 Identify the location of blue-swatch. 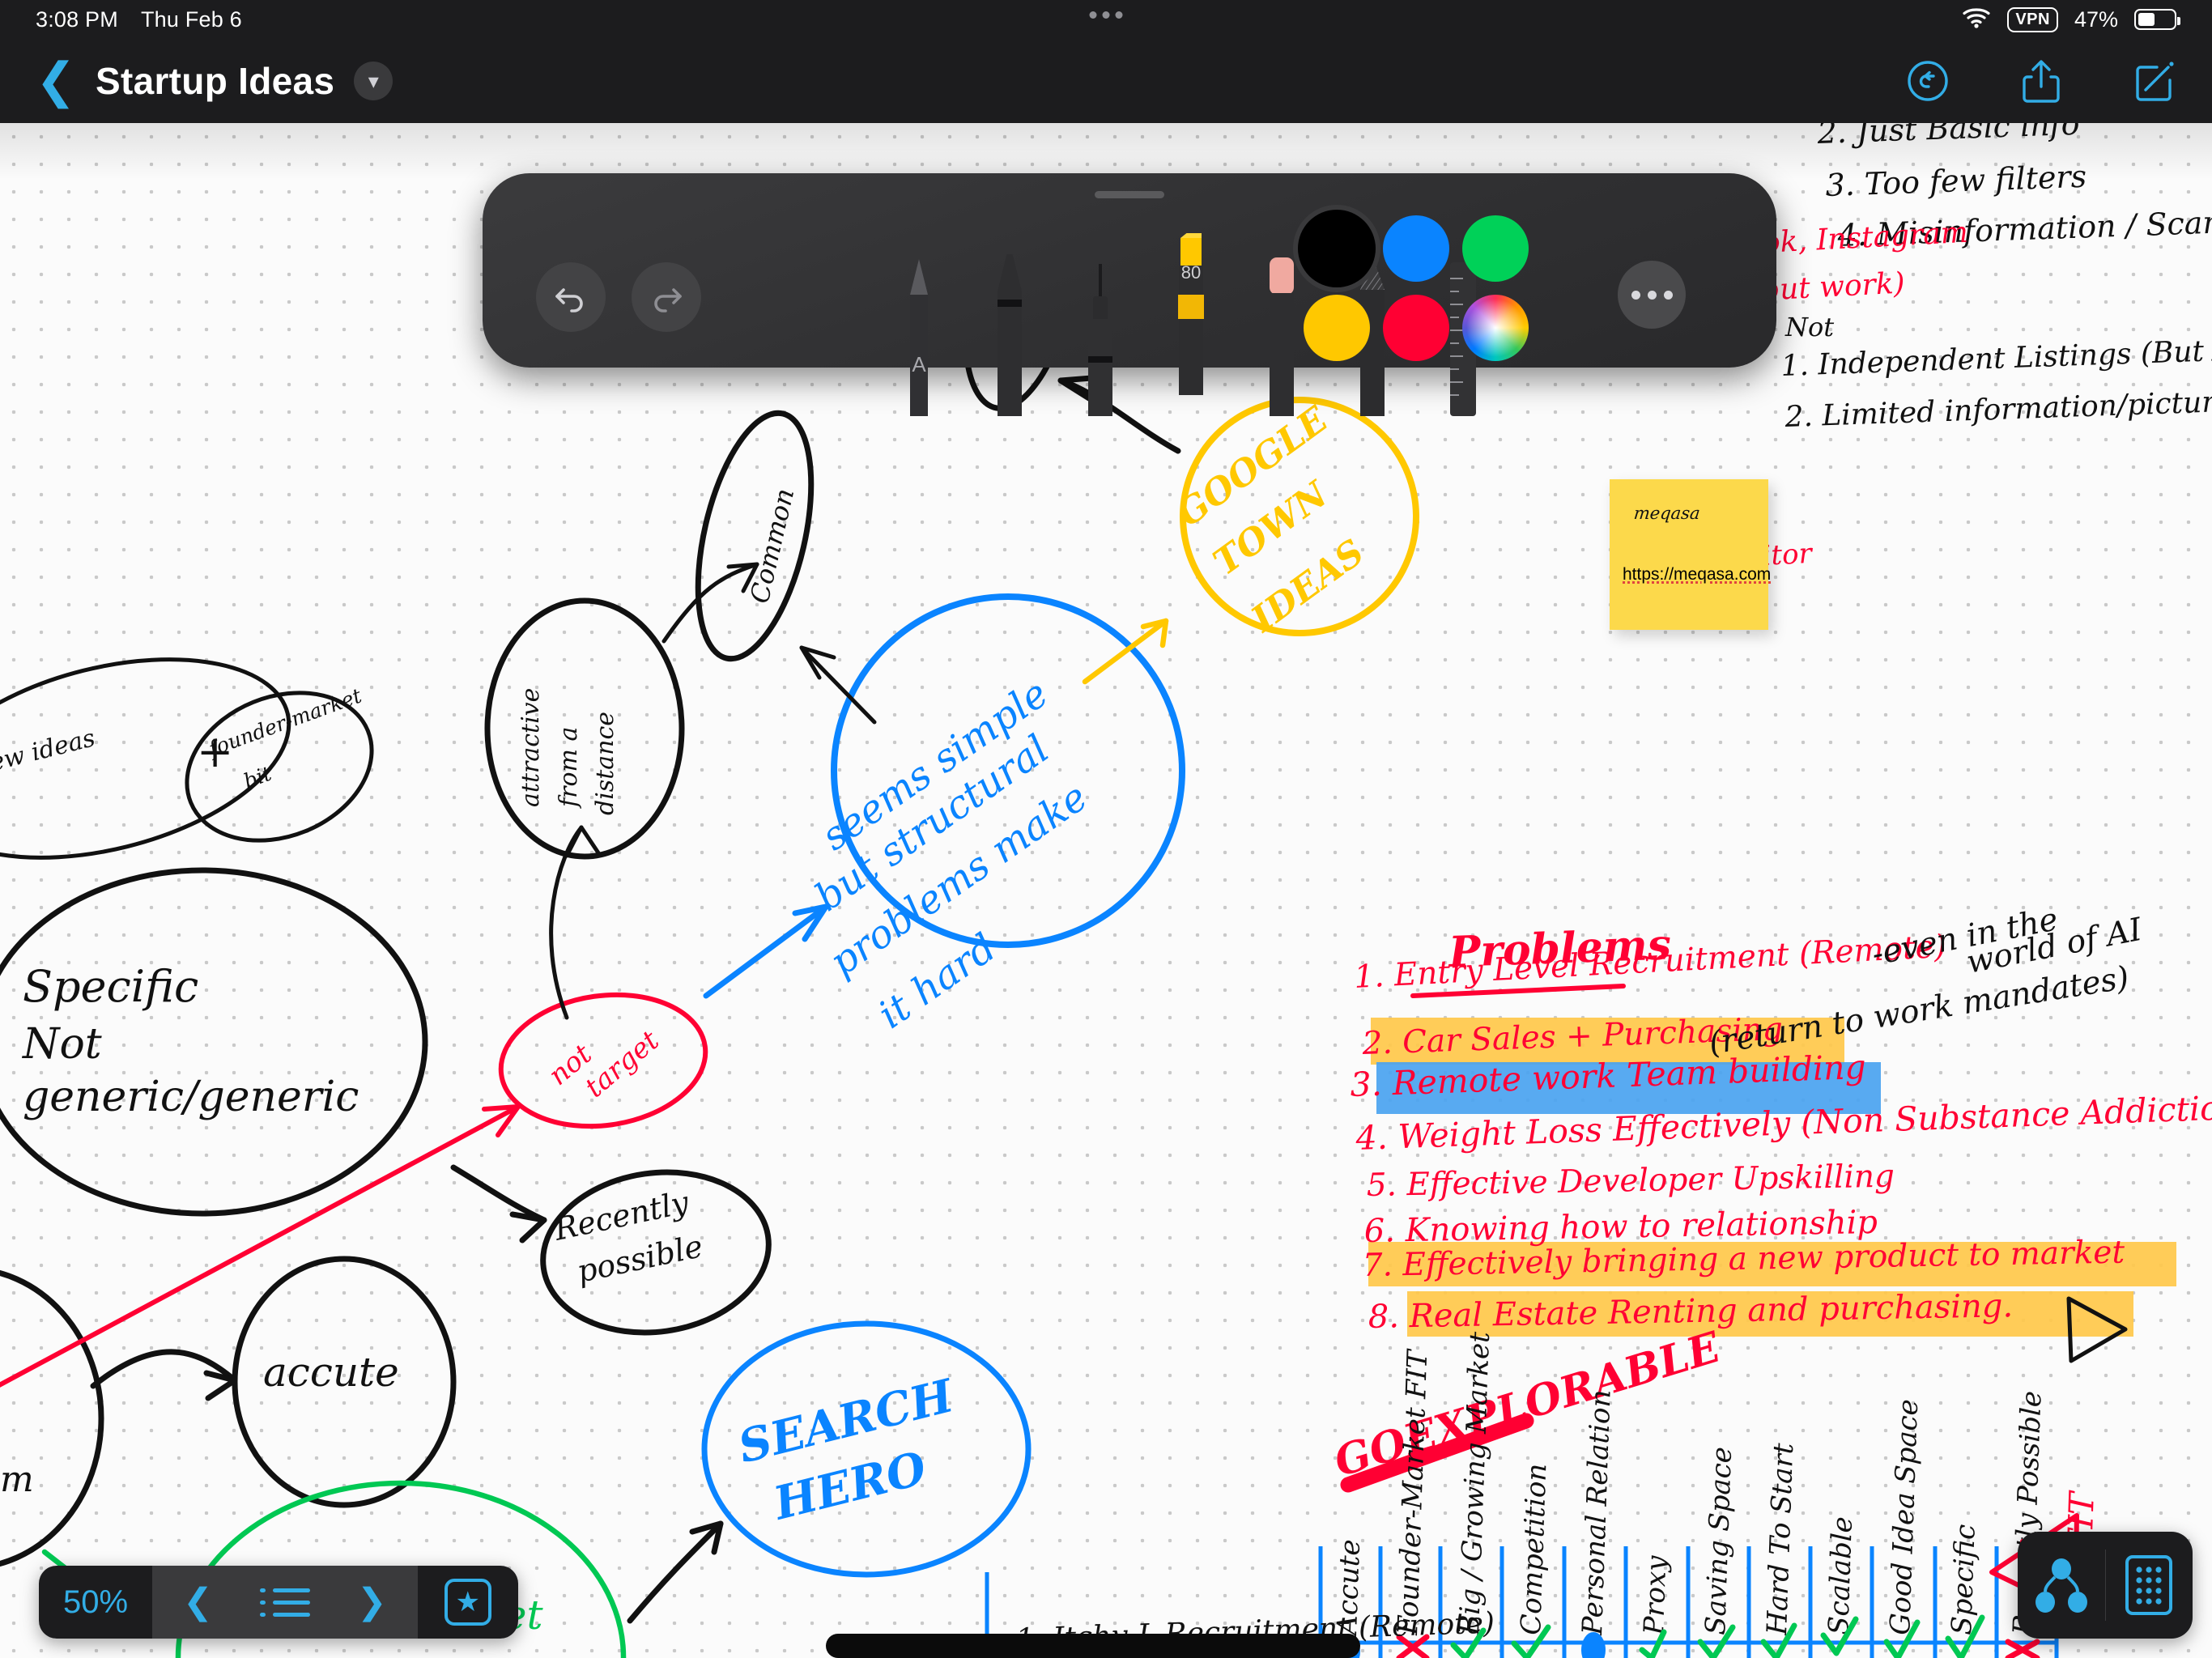
(1416, 248).